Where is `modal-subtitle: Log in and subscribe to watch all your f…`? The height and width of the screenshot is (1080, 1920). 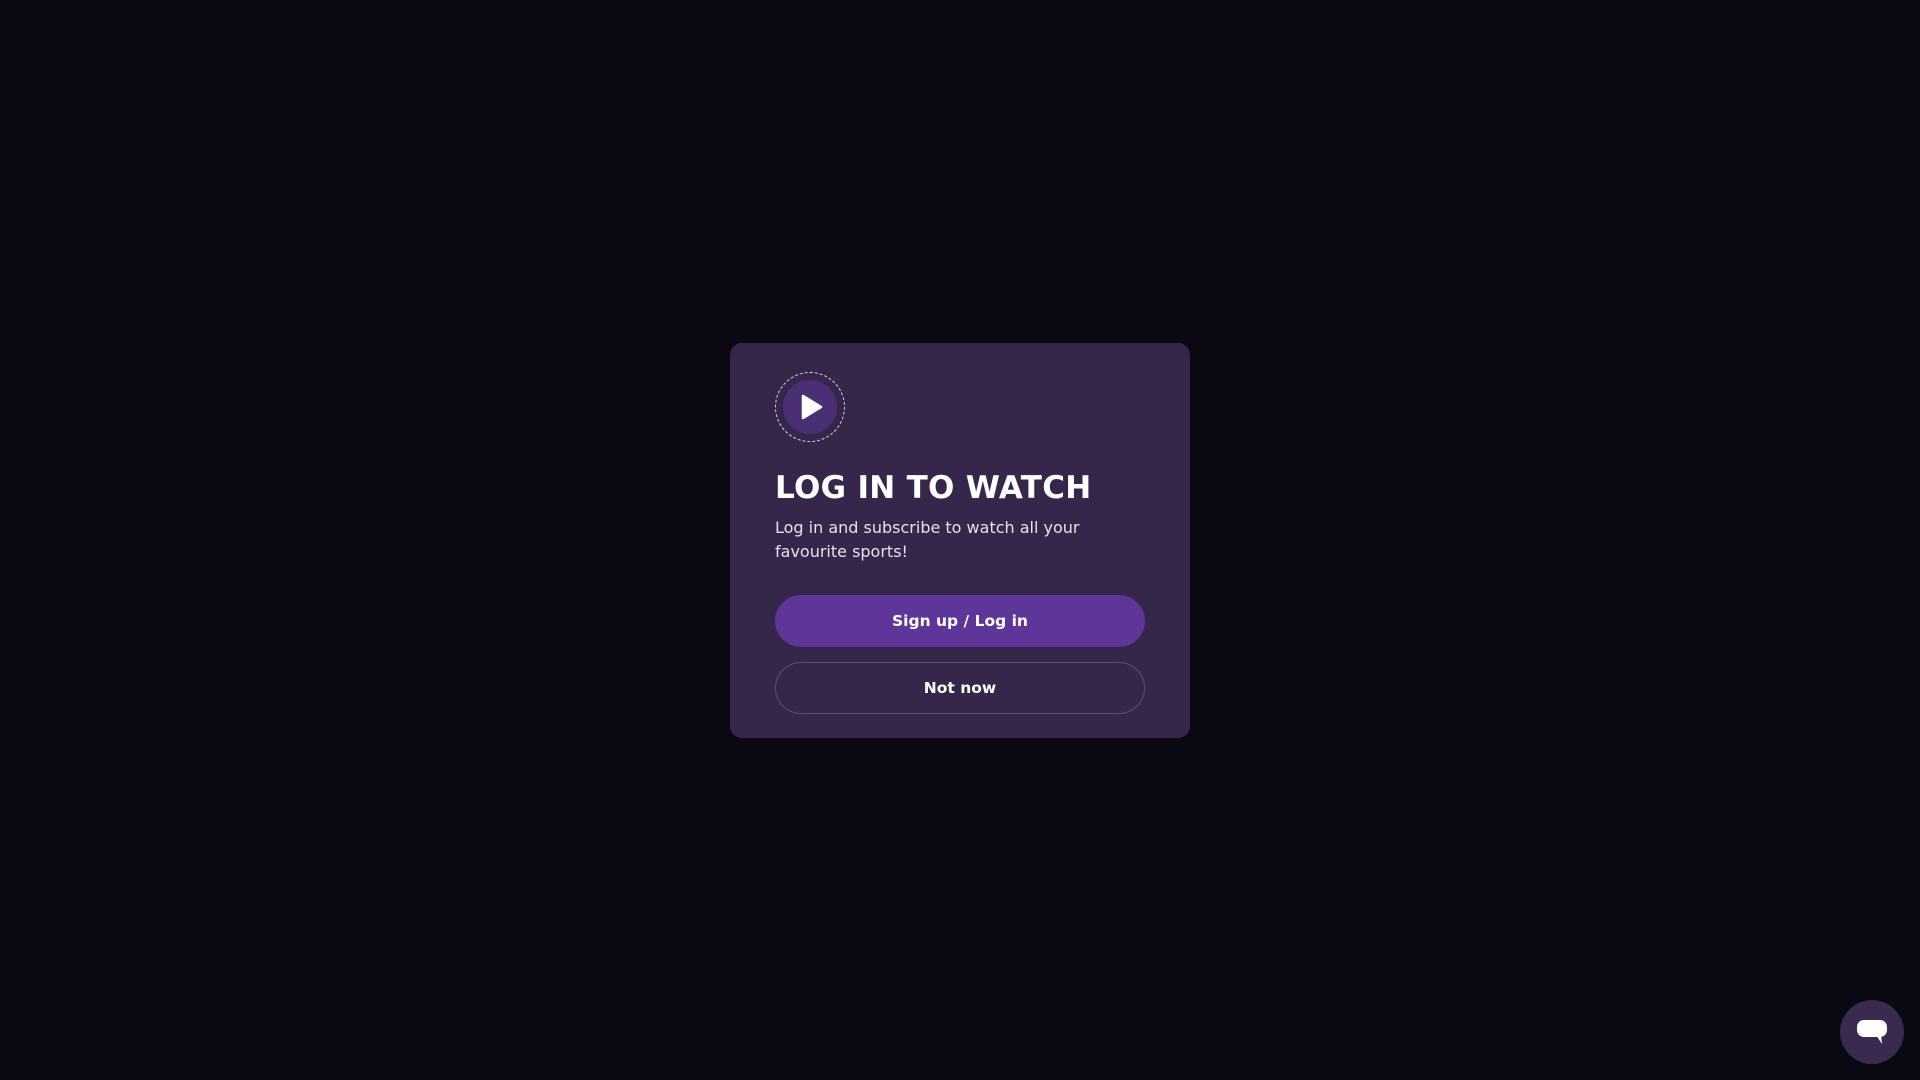 modal-subtitle: Log in and subscribe to watch all your f… is located at coordinates (927, 539).